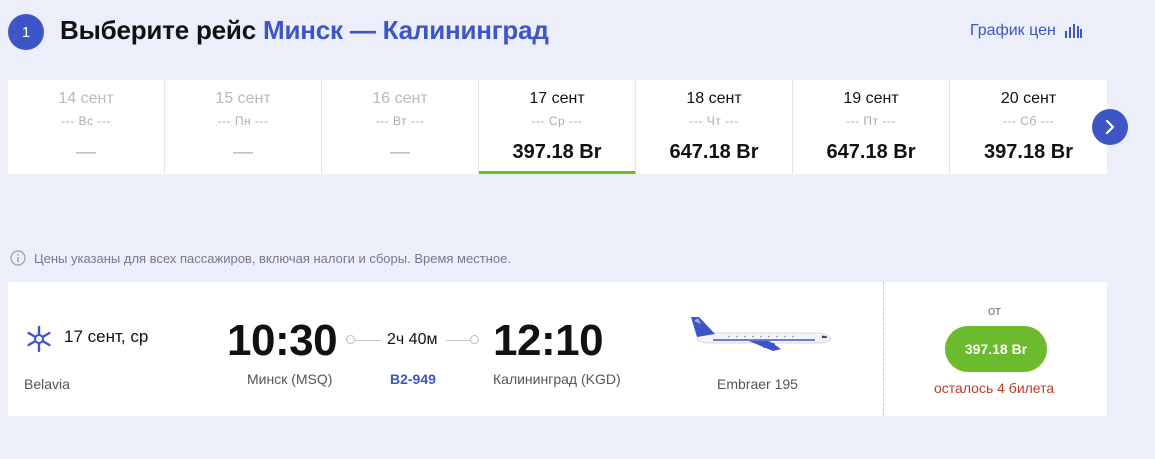 The image size is (1155, 459). I want to click on date-cell: 14 сент --- Вс --- —, so click(86, 127).